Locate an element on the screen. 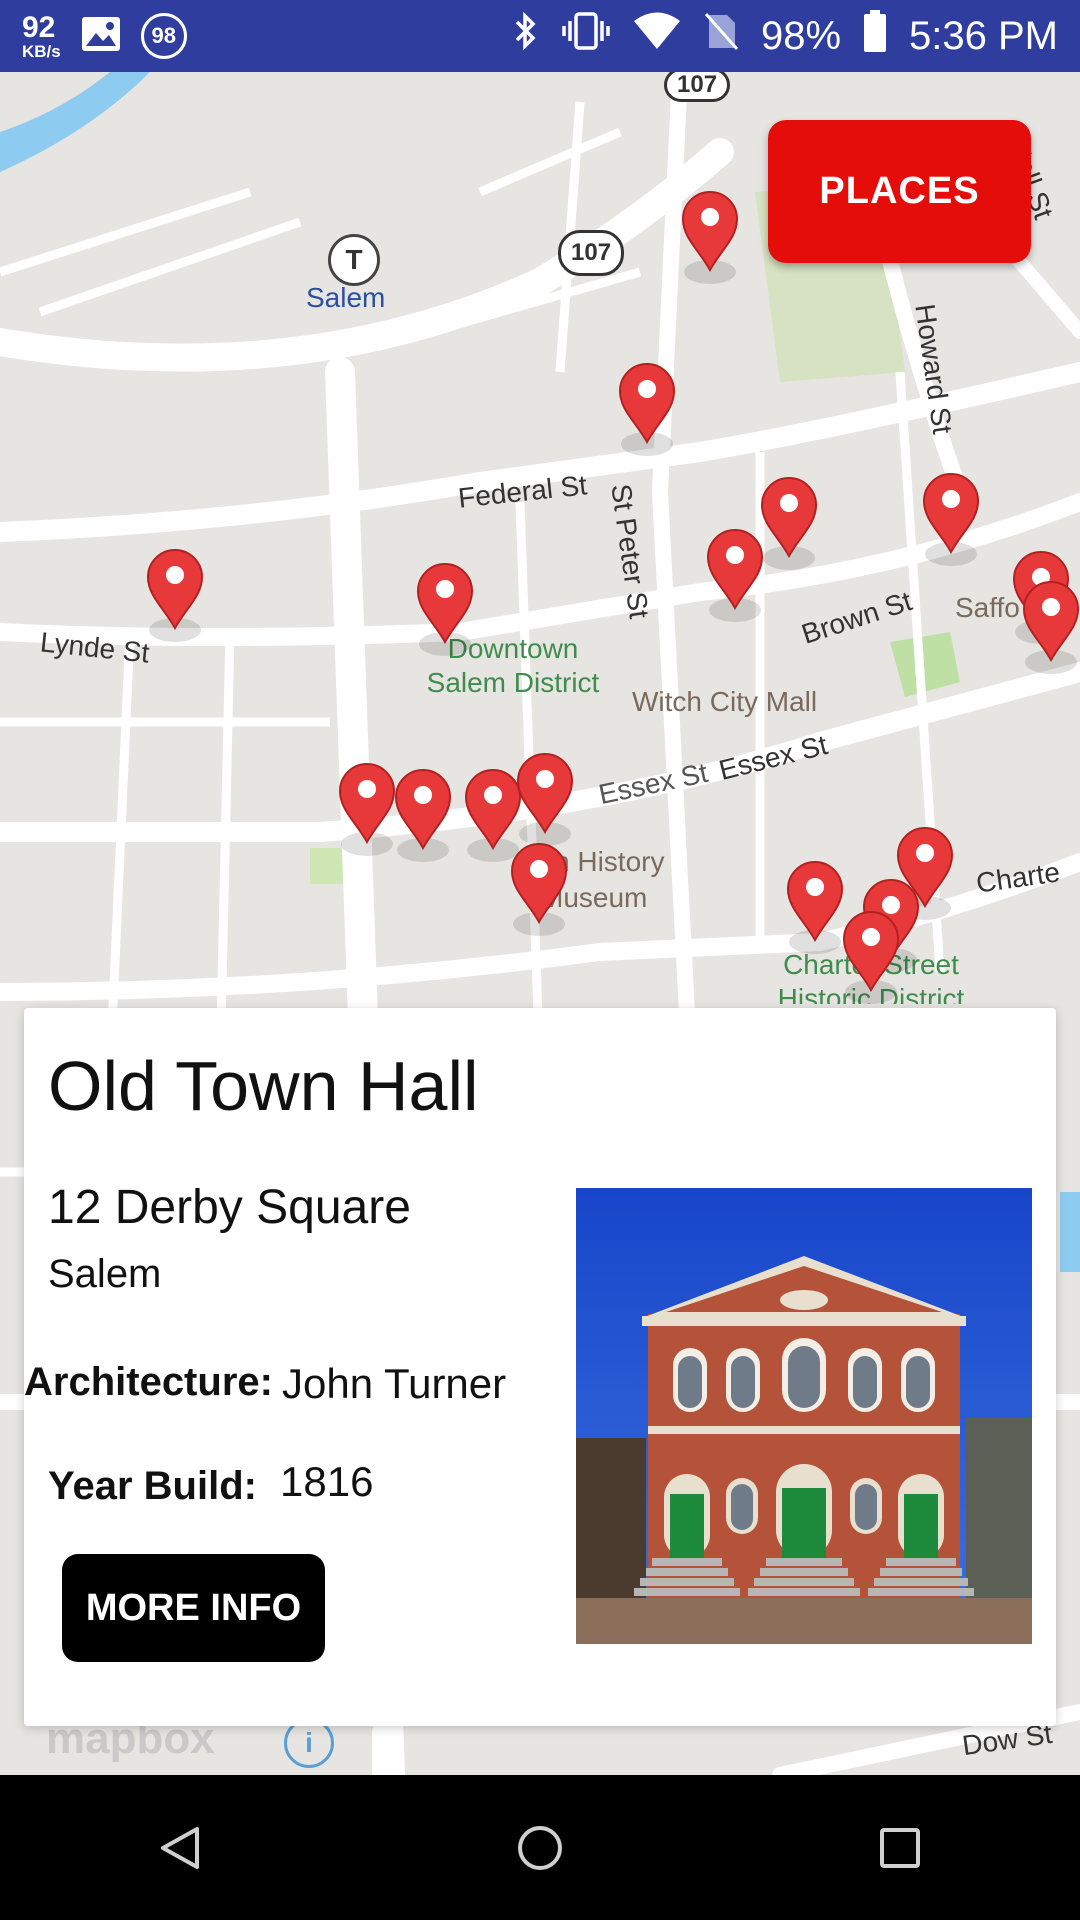  route-107-shield-top: 107 is located at coordinates (697, 87).